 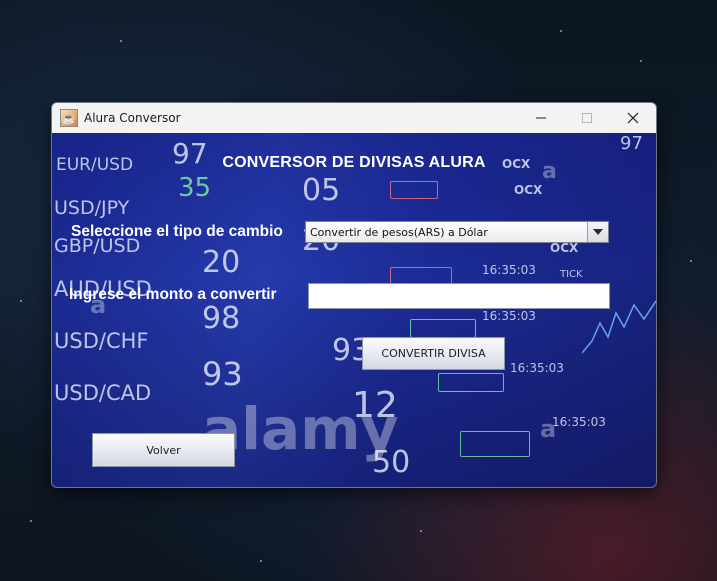 What do you see at coordinates (92, 208) in the screenshot?
I see `currency-pair-text: USD/JPY` at bounding box center [92, 208].